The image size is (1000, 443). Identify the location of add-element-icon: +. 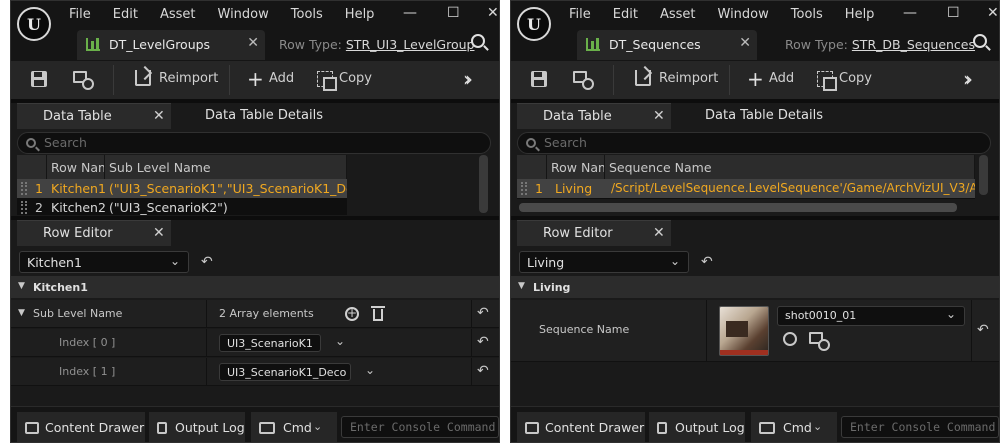
(352, 314).